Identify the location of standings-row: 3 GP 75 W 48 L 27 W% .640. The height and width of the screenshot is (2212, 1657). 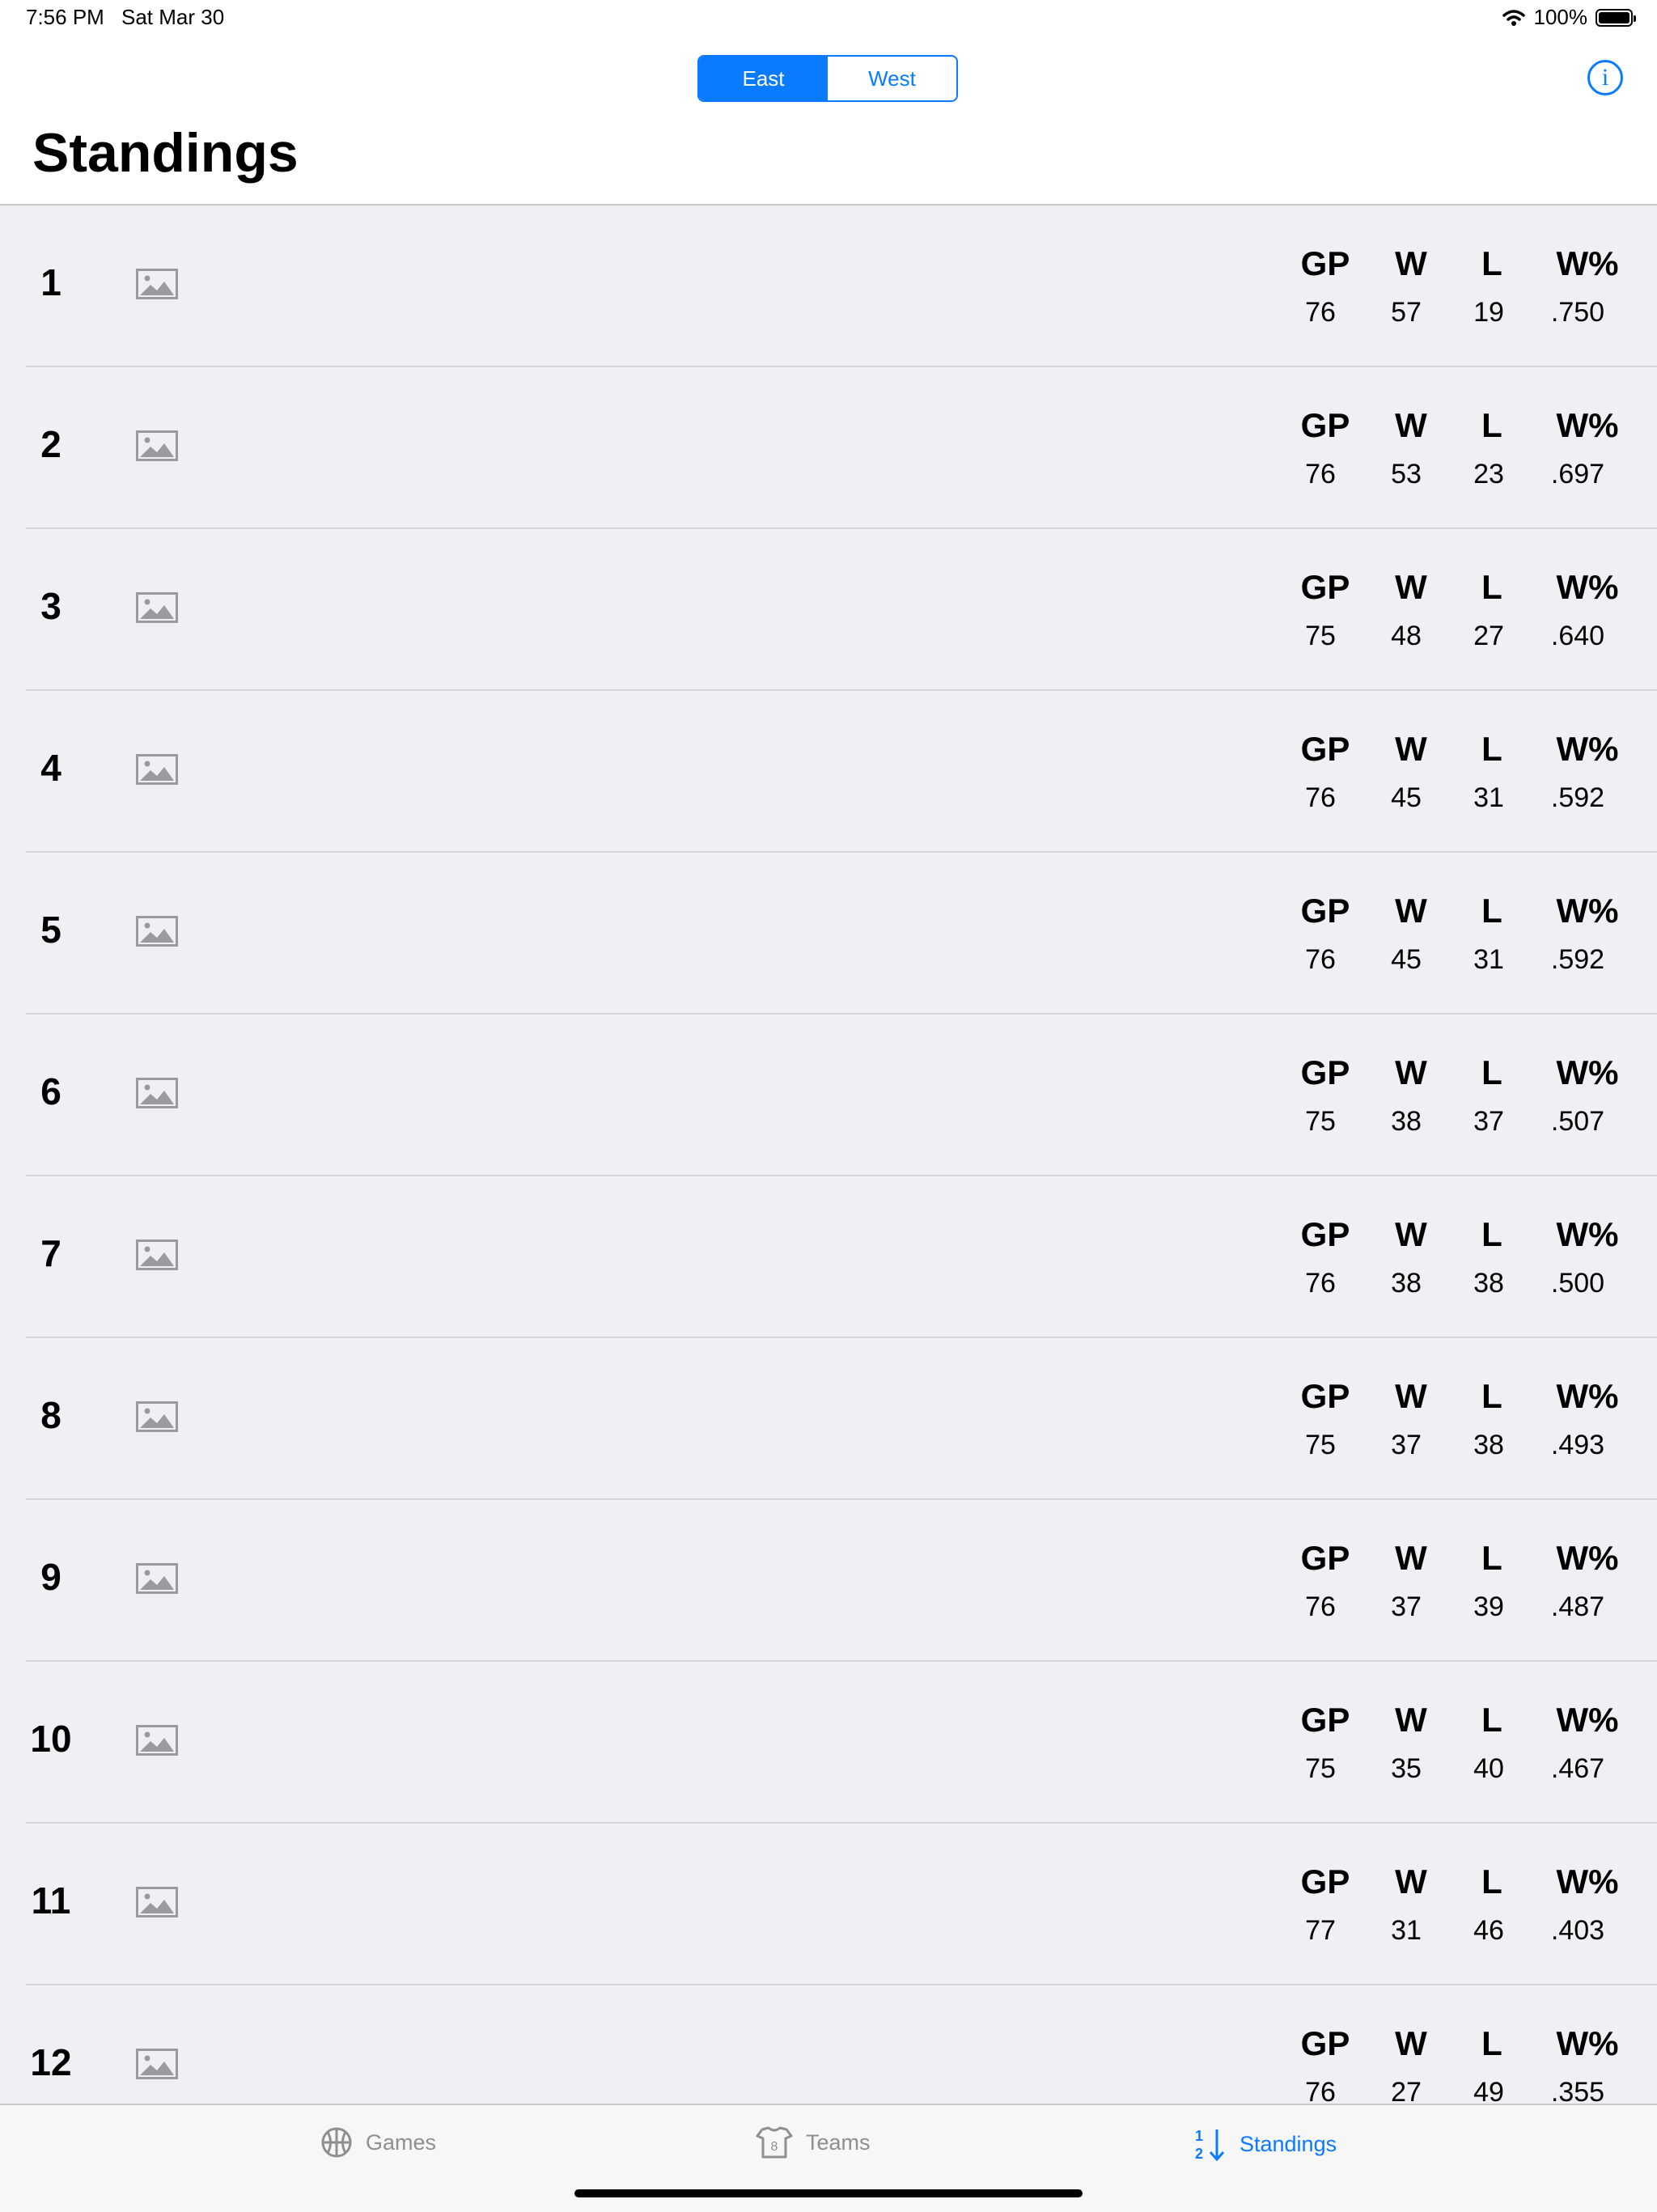
(828, 610).